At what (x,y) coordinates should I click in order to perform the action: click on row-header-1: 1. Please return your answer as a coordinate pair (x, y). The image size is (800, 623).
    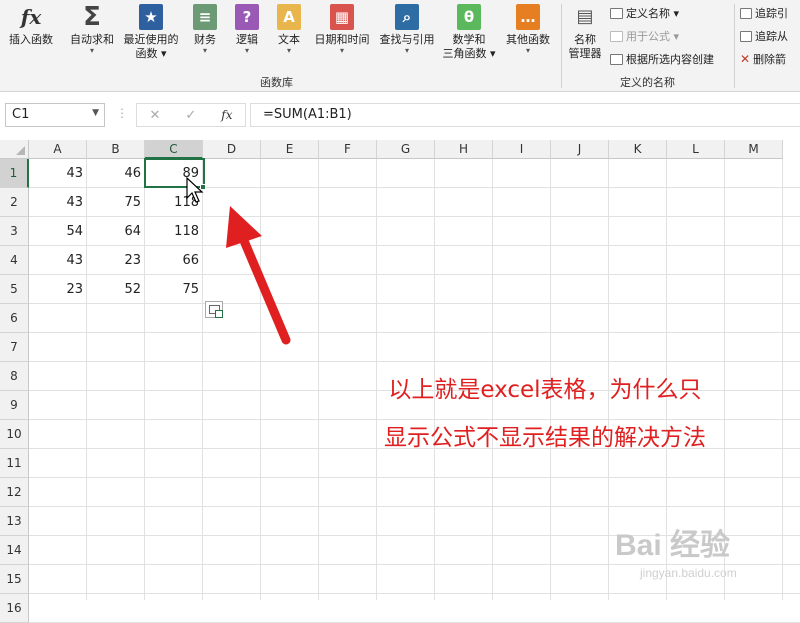
    Looking at the image, I should click on (14, 173).